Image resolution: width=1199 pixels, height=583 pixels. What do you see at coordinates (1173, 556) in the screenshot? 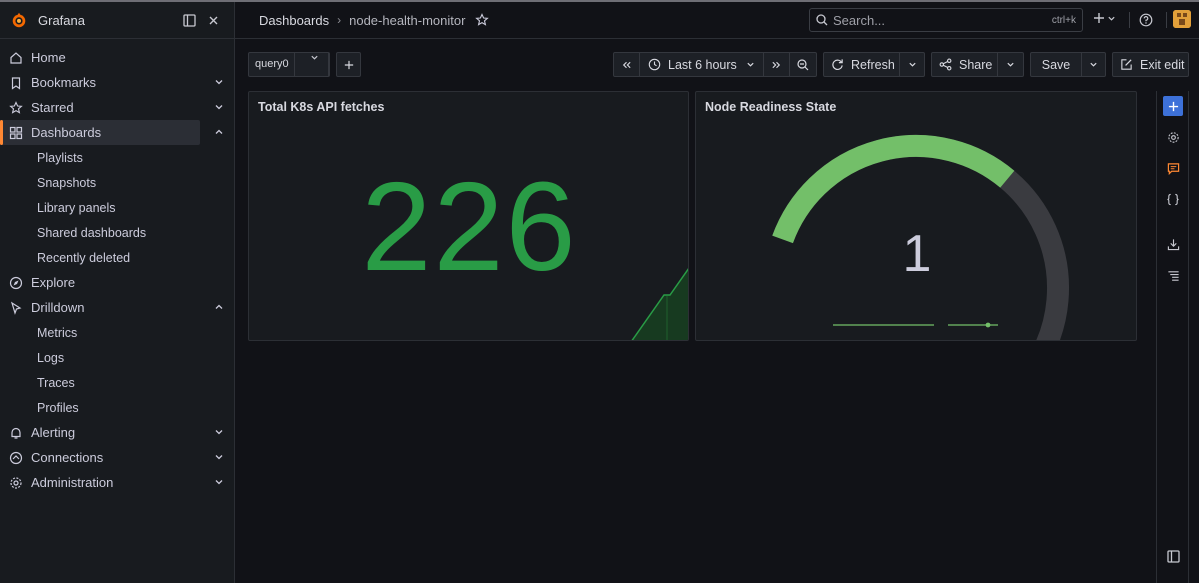
I see `toggle-pane-button` at bounding box center [1173, 556].